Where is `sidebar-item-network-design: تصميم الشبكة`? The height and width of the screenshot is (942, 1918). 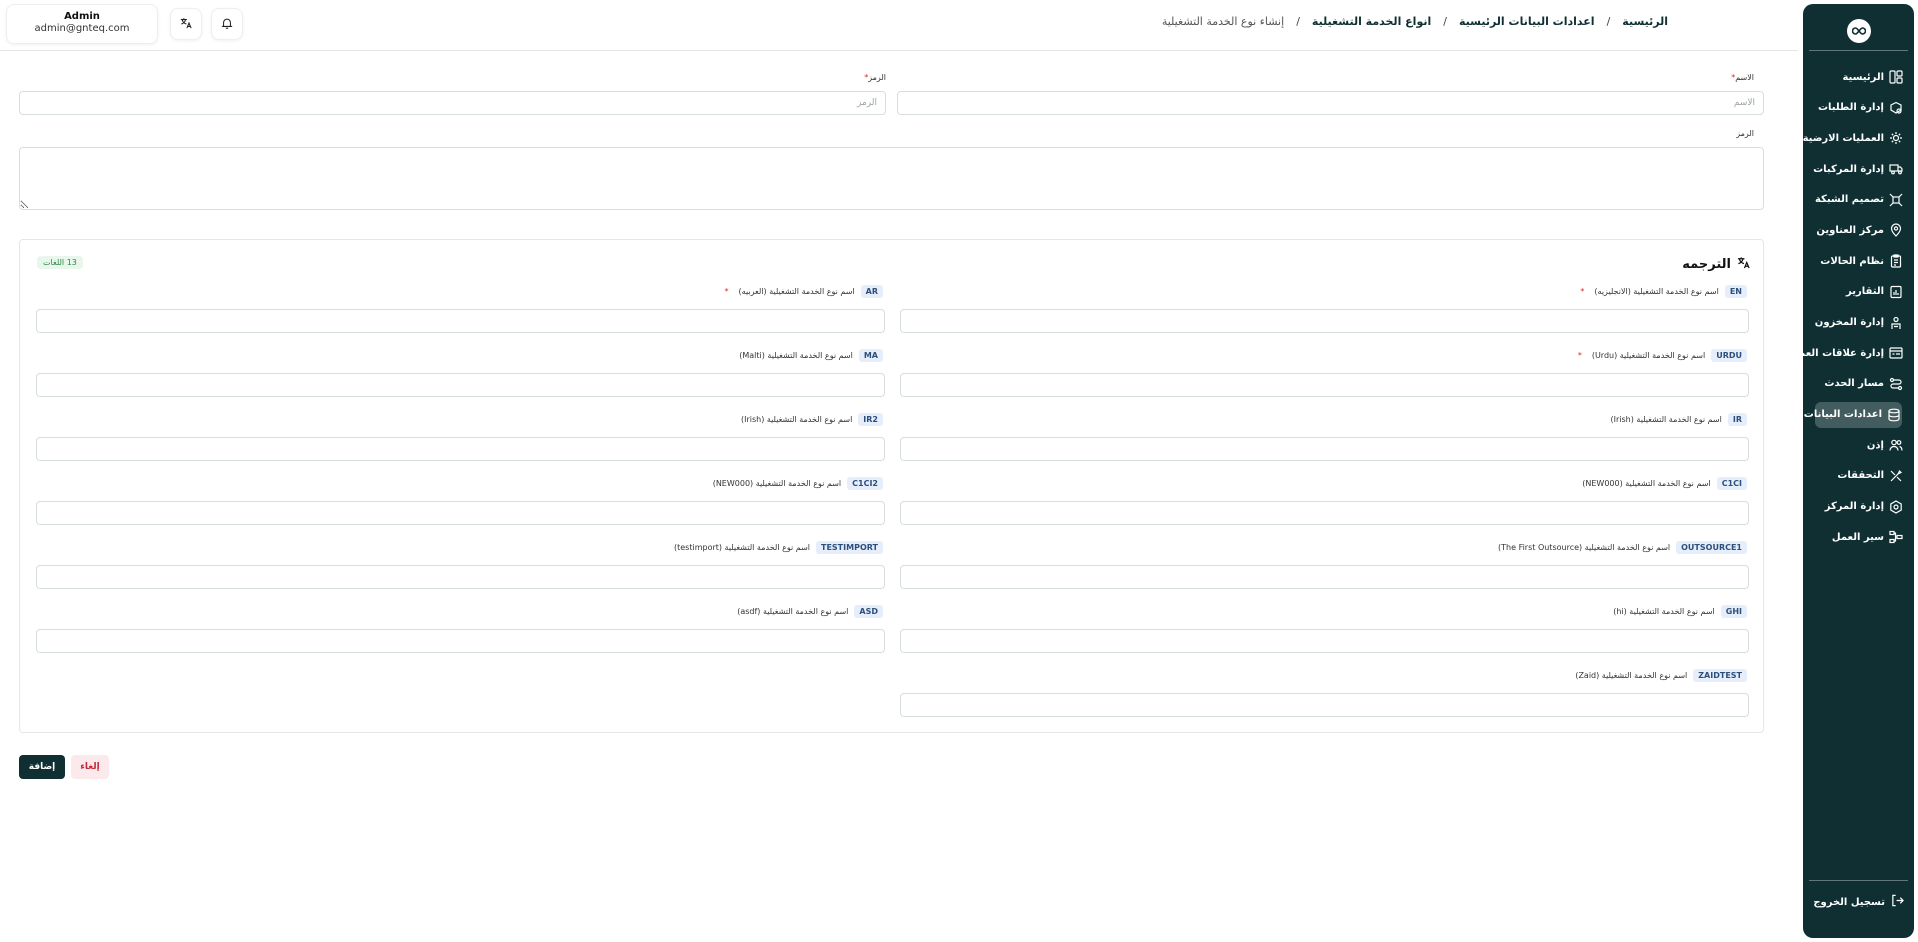
sidebar-item-network-design: تصميم الشبكة is located at coordinates (1858, 200).